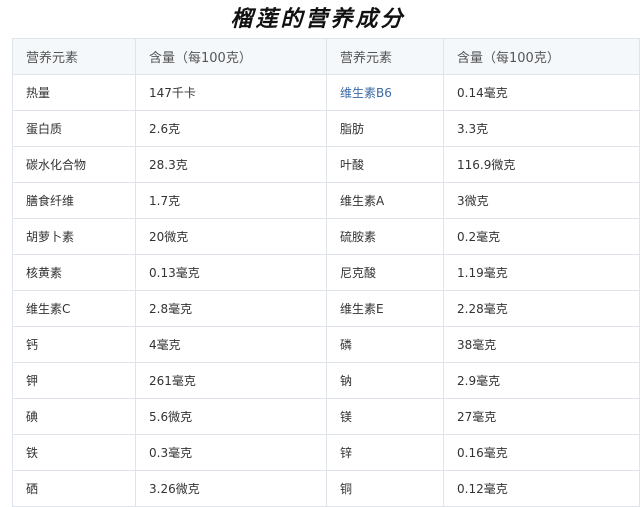  Describe the element at coordinates (385, 380) in the screenshot. I see `nutrient-cell: 钠` at that location.